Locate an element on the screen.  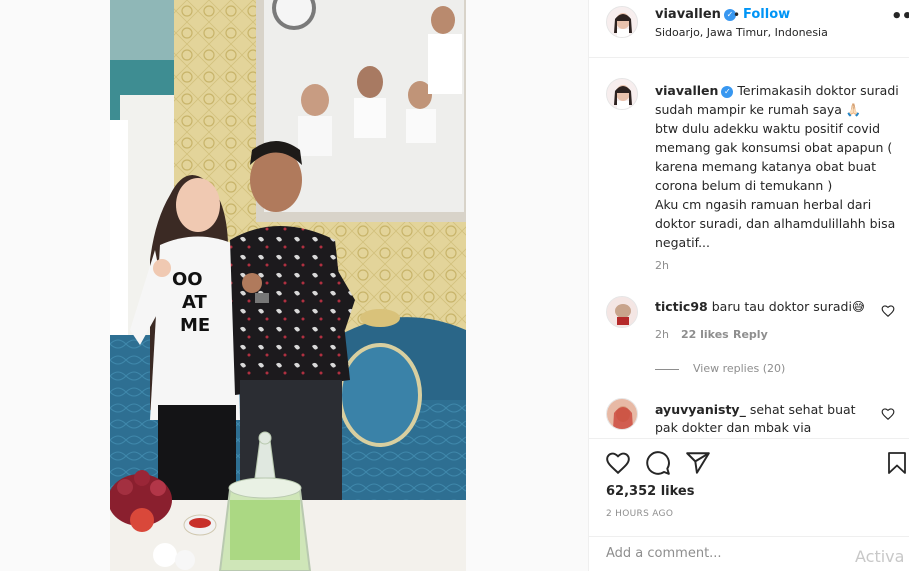
caption-verified-icon: ✓ is located at coordinates (727, 92).